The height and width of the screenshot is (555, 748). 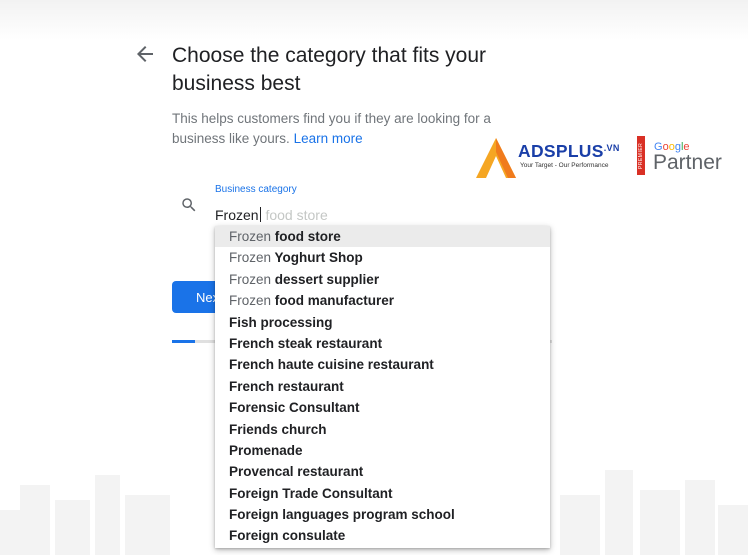 I want to click on business-category-input: Frozen food store, so click(x=271, y=215).